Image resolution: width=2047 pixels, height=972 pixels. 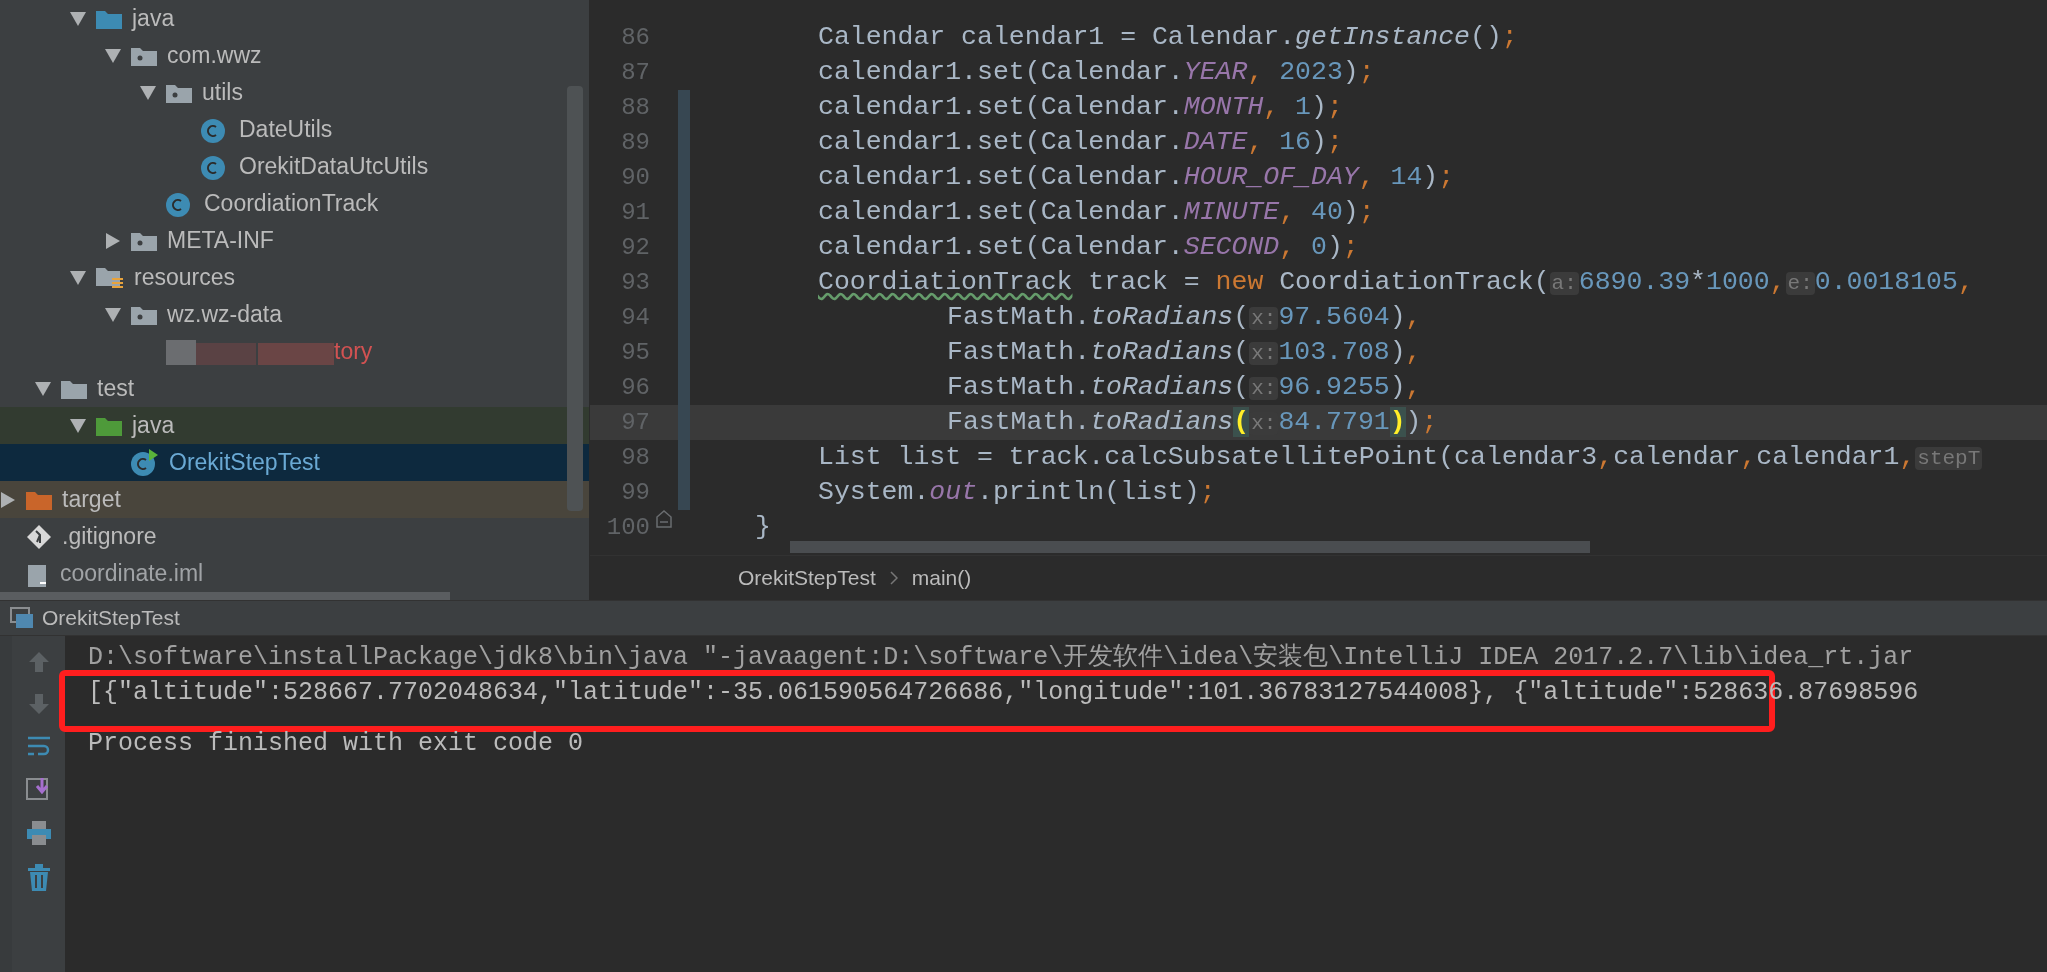 I want to click on item-label: OrekitStepTest, so click(x=244, y=463).